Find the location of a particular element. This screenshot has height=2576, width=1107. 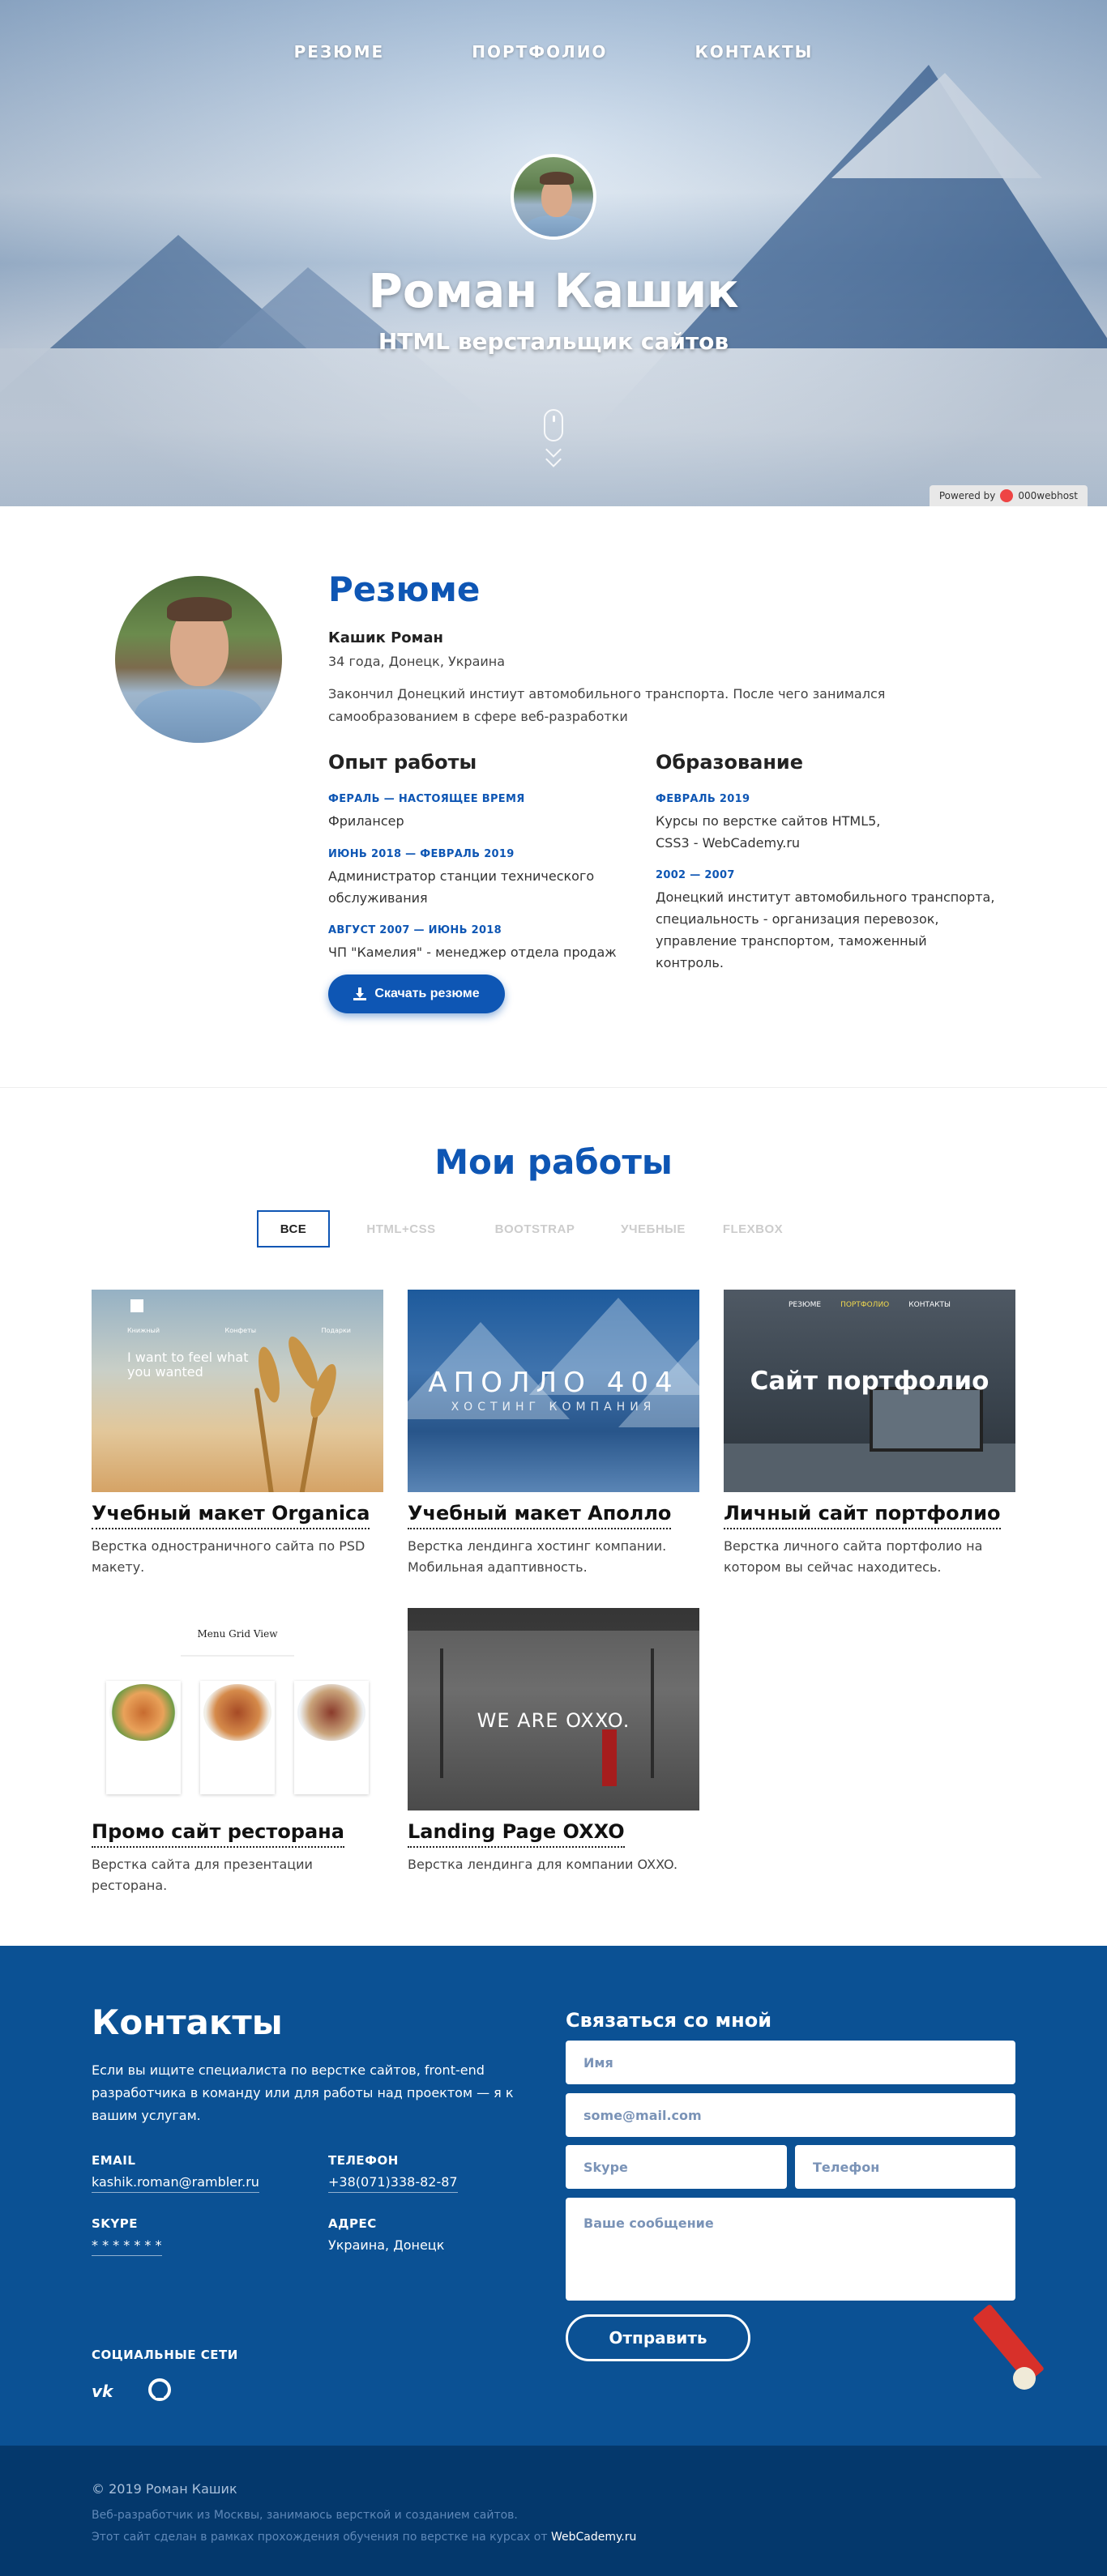

webcademy-link: WebCademy.ru is located at coordinates (593, 2537).